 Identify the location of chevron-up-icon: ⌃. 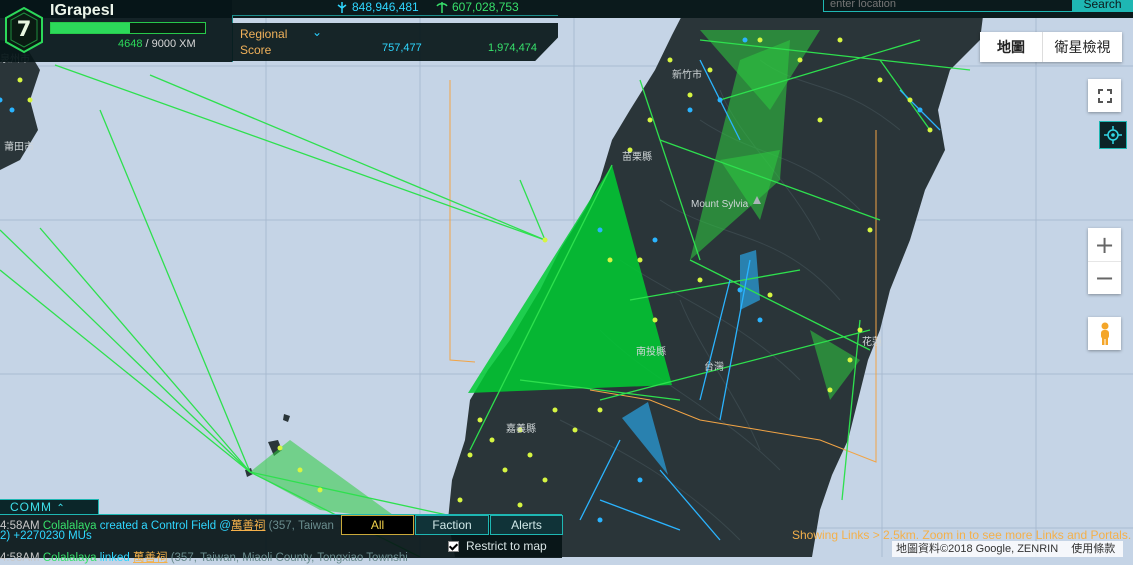
(61, 508).